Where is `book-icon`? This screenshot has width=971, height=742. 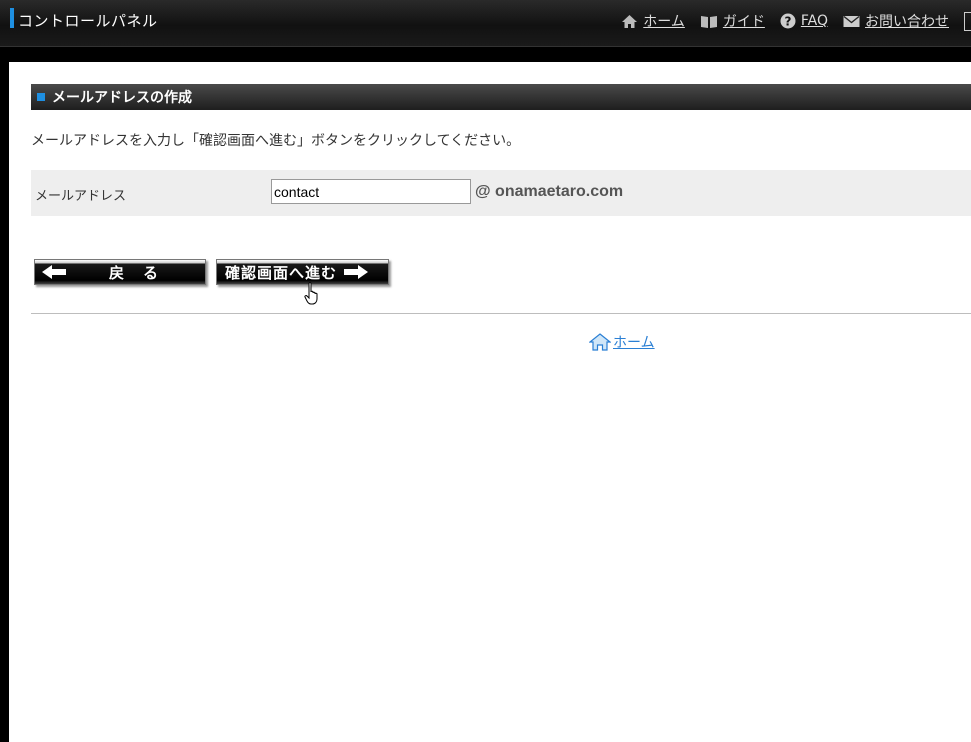 book-icon is located at coordinates (708, 21).